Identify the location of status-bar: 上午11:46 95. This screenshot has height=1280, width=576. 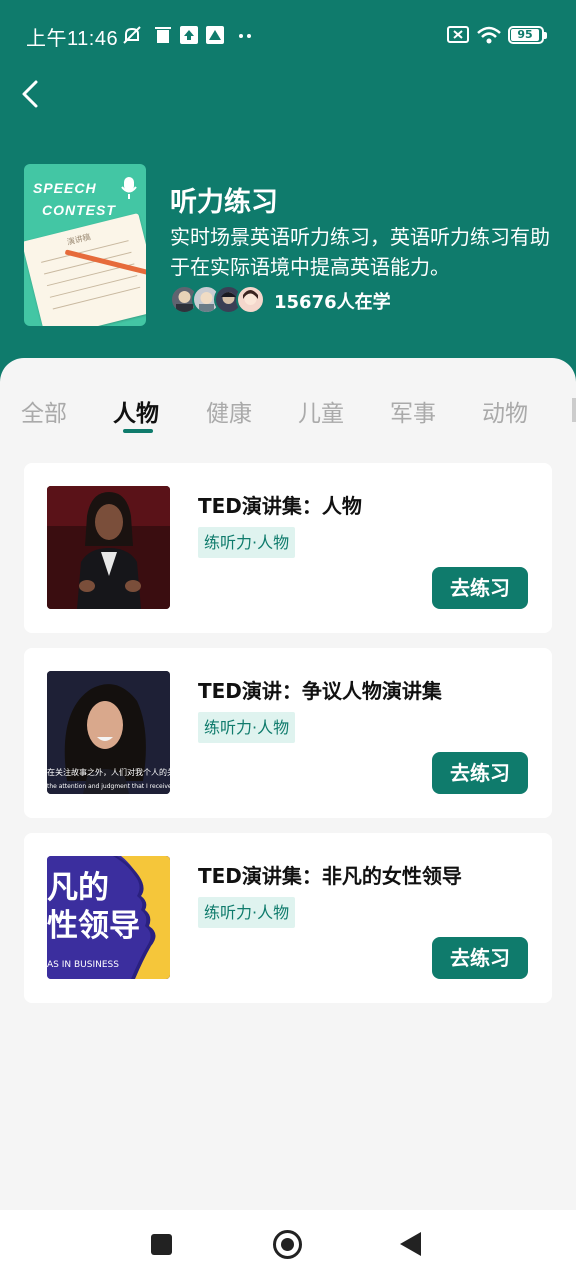
(288, 36).